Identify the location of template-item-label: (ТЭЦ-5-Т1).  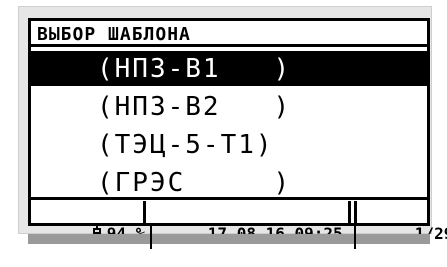
(185, 145).